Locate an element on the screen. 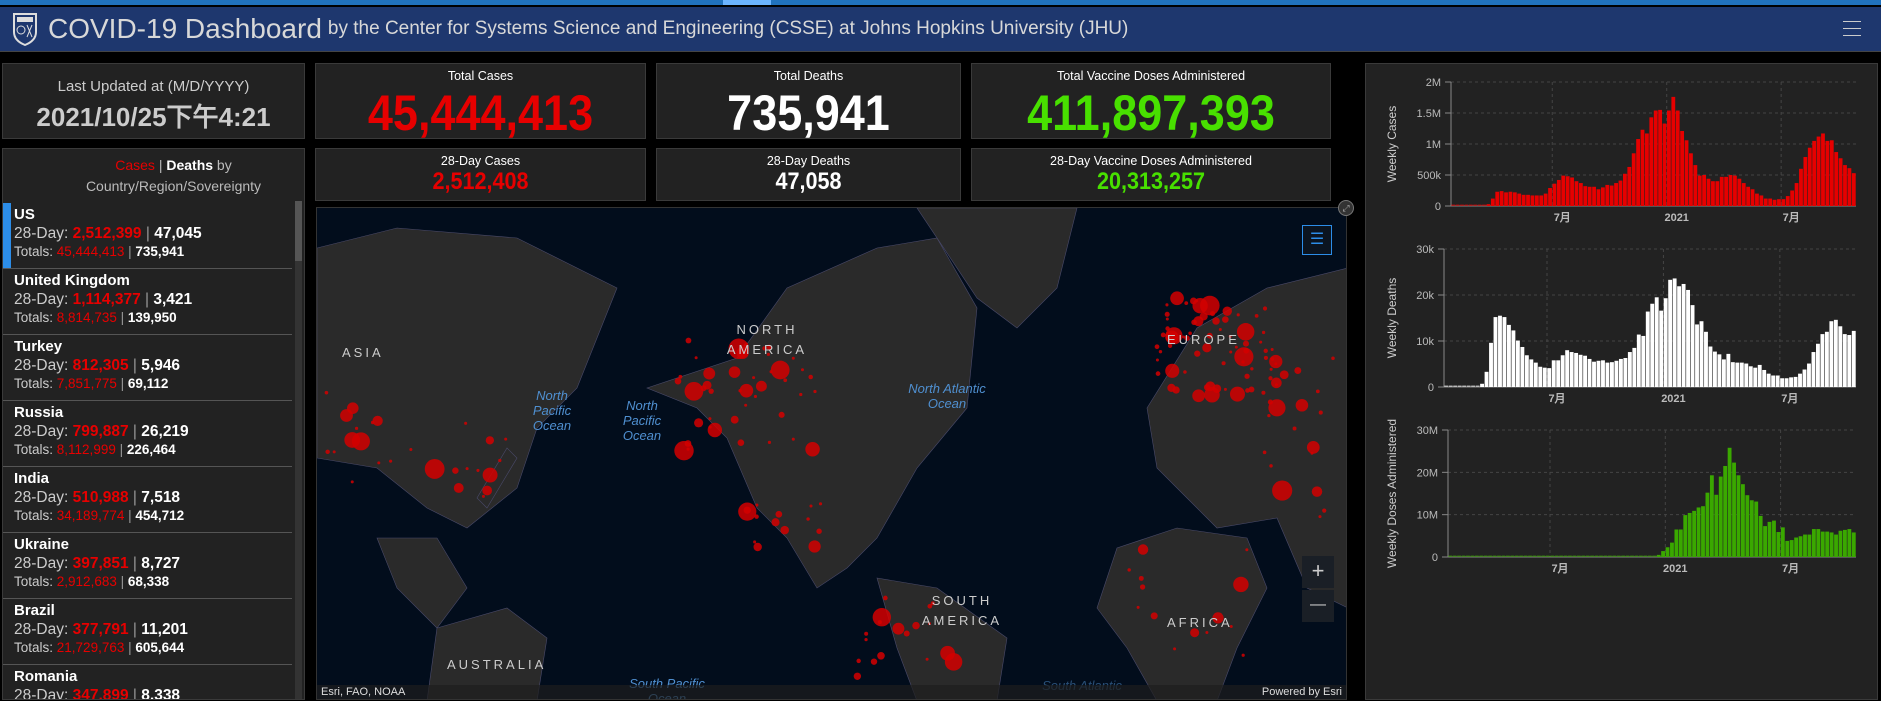 The image size is (1881, 701). expand-map-icon: ⤢ is located at coordinates (1346, 208).